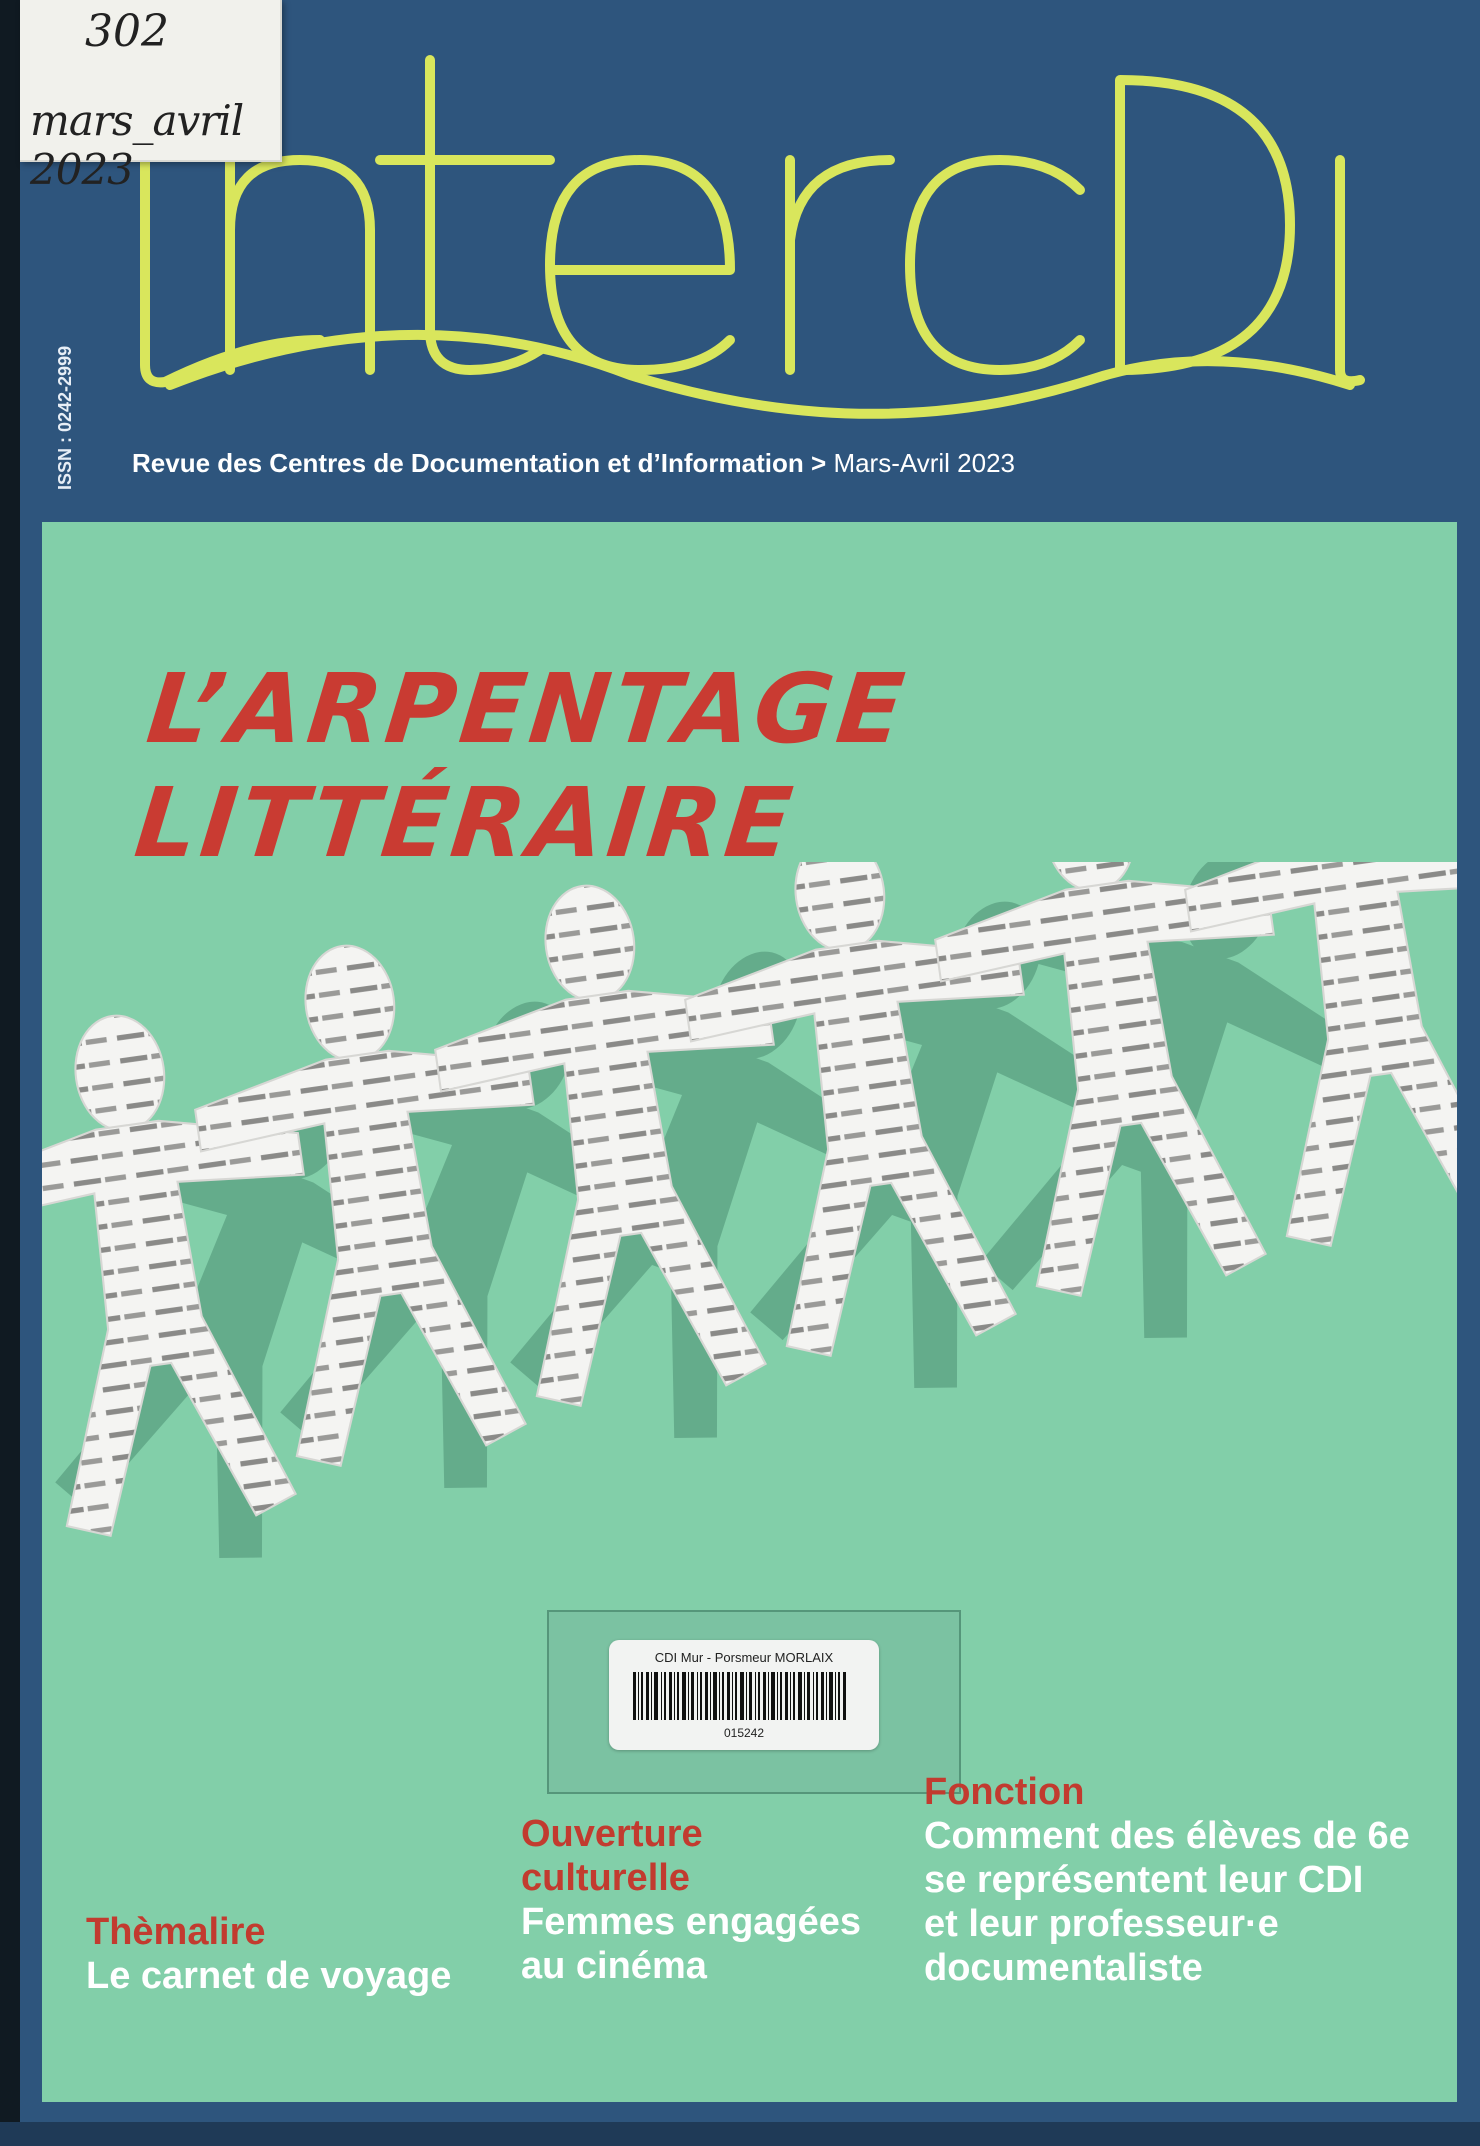 This screenshot has height=2146, width=1480. I want to click on teaser-ouverture-kicker-2: culturelle, so click(605, 1878).